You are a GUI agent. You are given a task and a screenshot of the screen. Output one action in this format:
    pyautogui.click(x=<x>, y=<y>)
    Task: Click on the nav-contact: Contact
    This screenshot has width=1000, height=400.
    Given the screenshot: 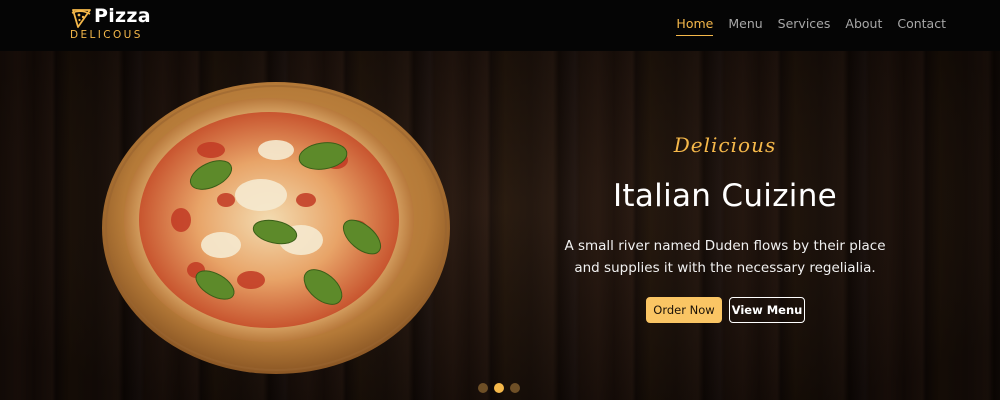 What is the action you would take?
    pyautogui.click(x=921, y=26)
    